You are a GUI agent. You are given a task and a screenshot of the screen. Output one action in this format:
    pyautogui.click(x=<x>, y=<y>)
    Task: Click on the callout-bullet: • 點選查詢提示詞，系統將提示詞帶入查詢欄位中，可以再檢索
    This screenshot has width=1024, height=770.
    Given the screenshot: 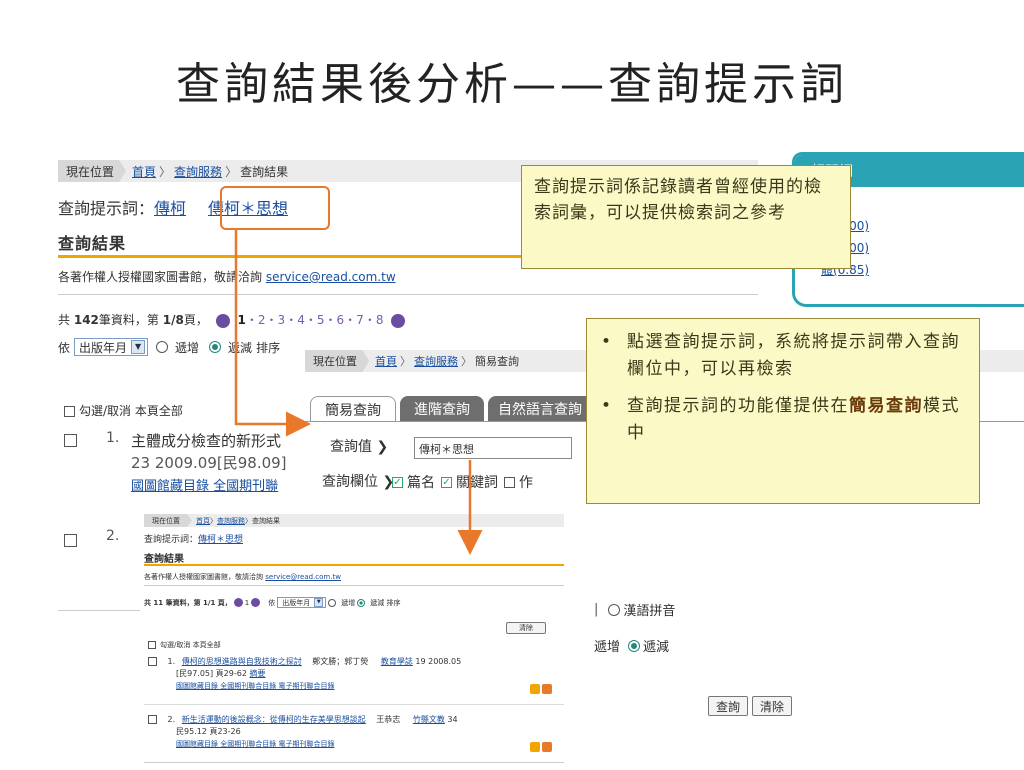 What is the action you would take?
    pyautogui.click(x=784, y=356)
    